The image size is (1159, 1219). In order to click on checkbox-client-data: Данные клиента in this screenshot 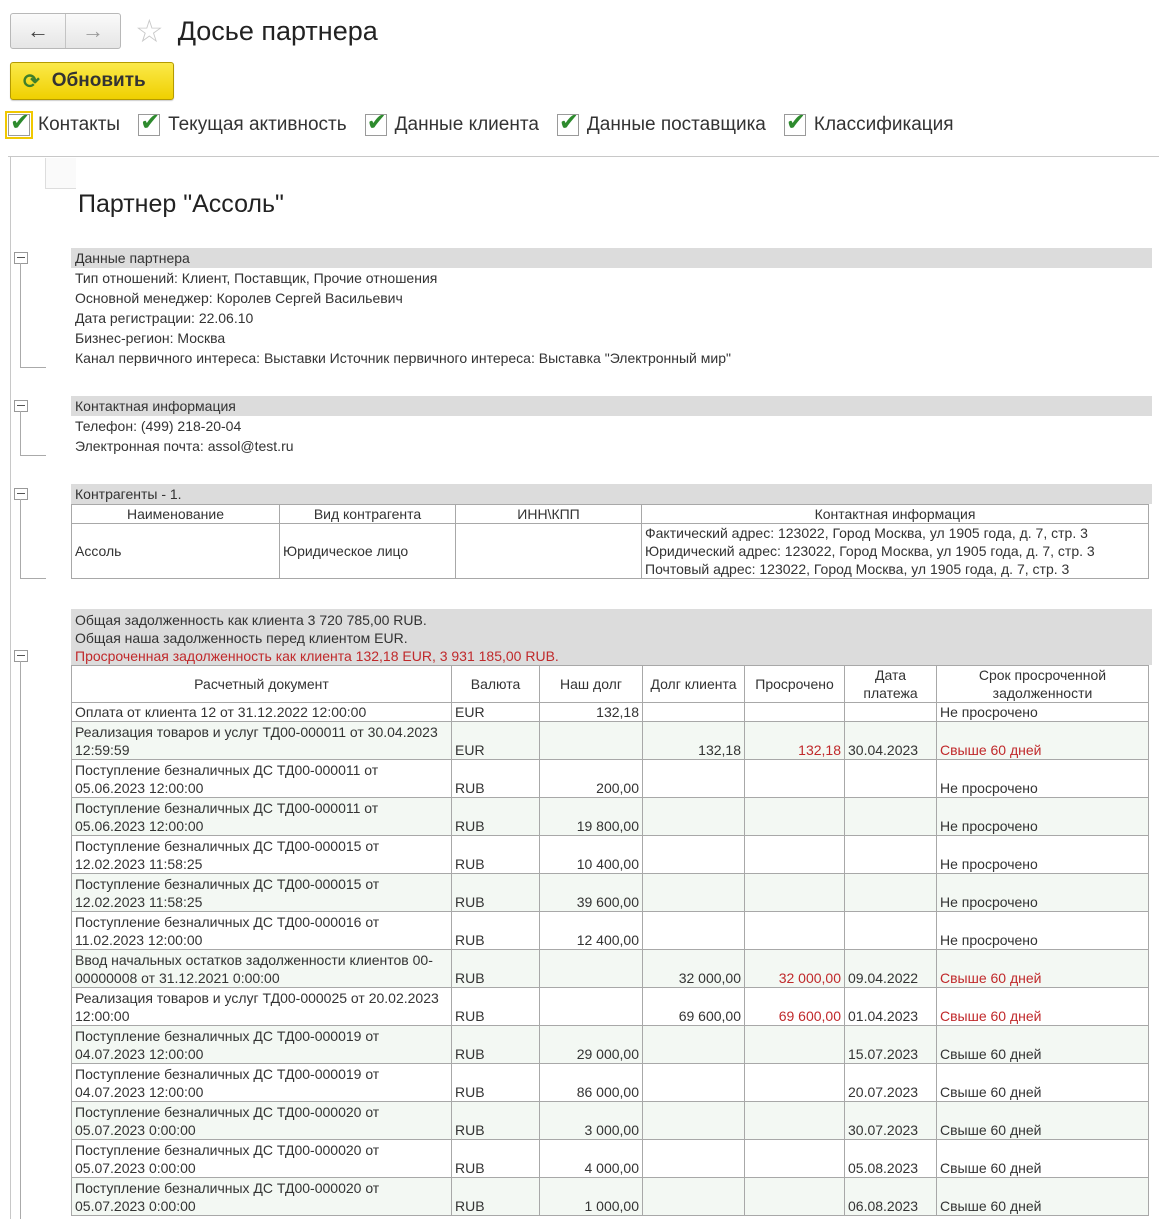, I will do `click(451, 122)`.